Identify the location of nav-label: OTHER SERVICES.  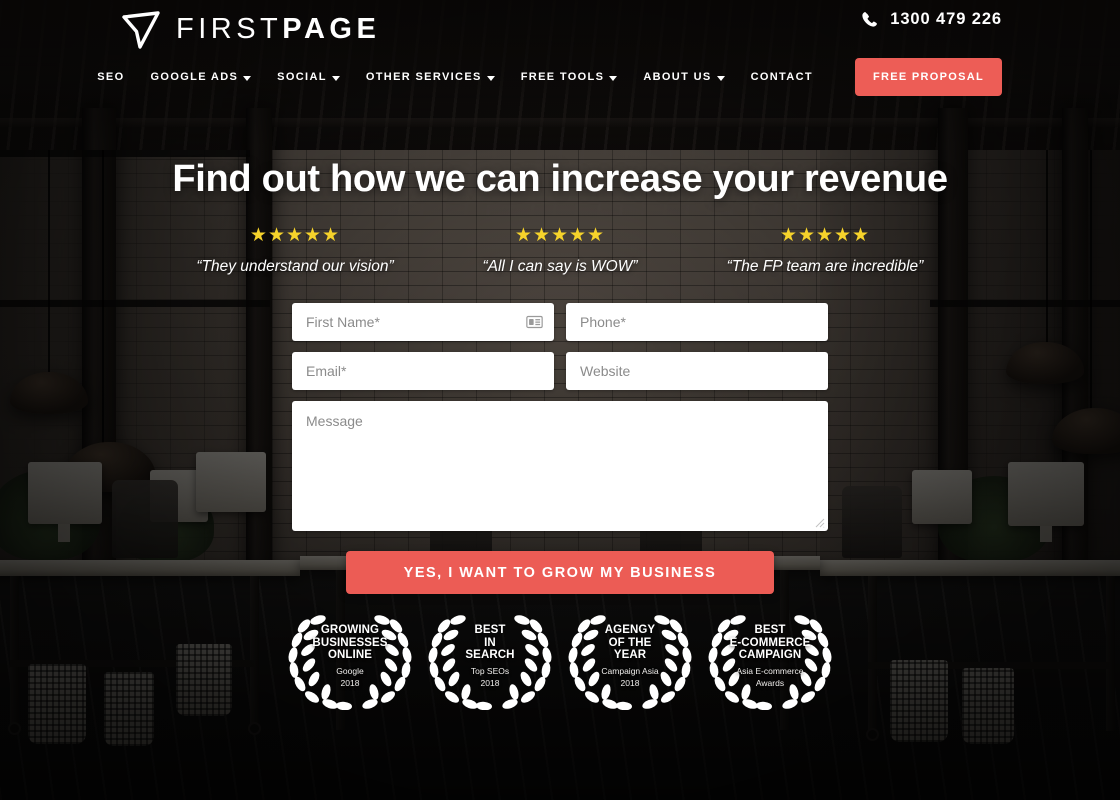
(423, 77).